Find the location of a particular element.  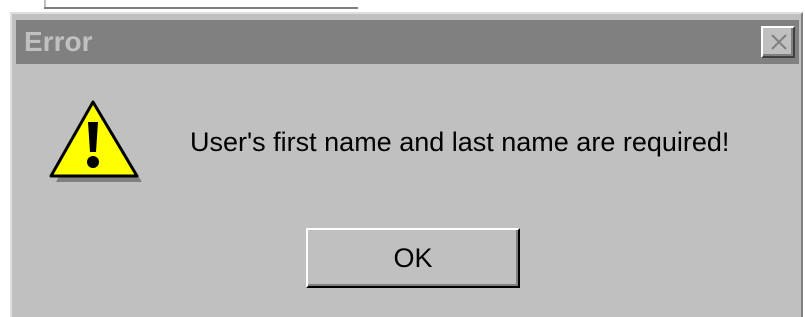

dialog-title: Error is located at coordinates (58, 41).